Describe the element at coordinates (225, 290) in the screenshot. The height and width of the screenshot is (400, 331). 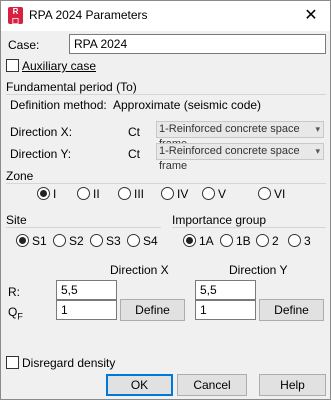
I see `r-y-input: 5,5` at that location.